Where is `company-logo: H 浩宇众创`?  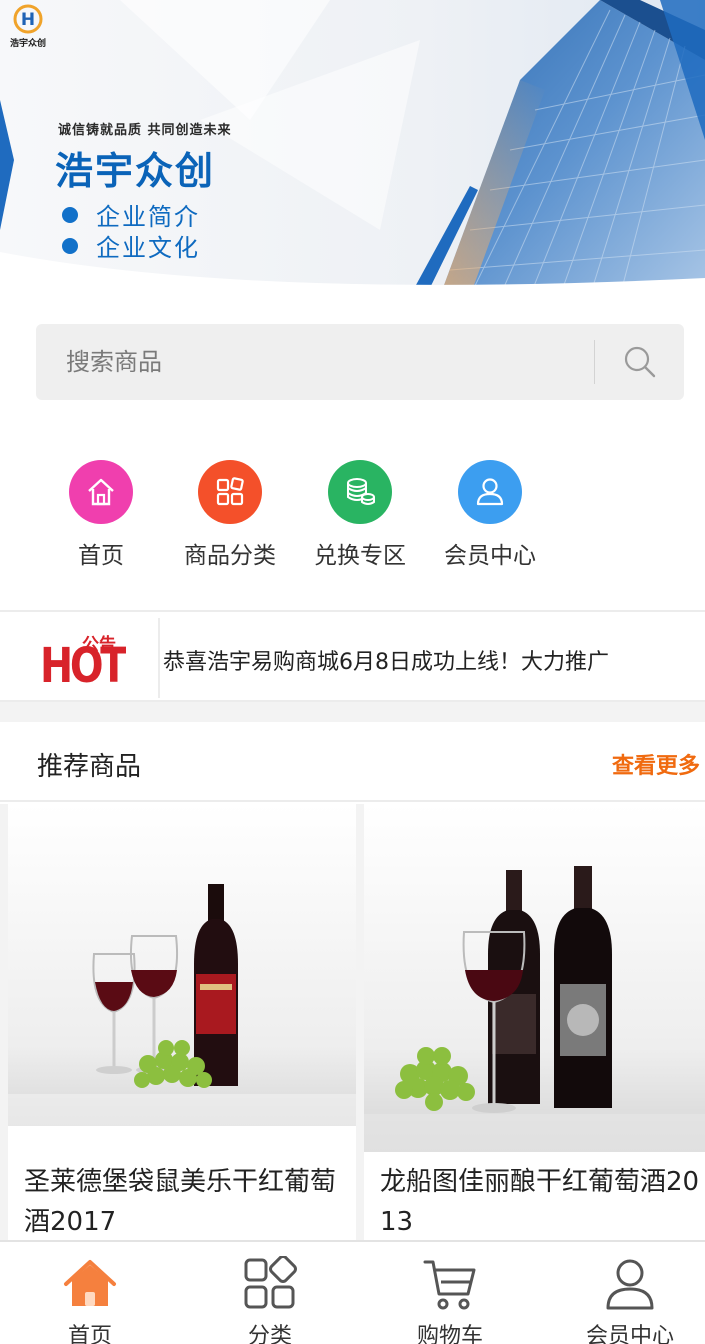
company-logo: H 浩宇众创 is located at coordinates (28, 26).